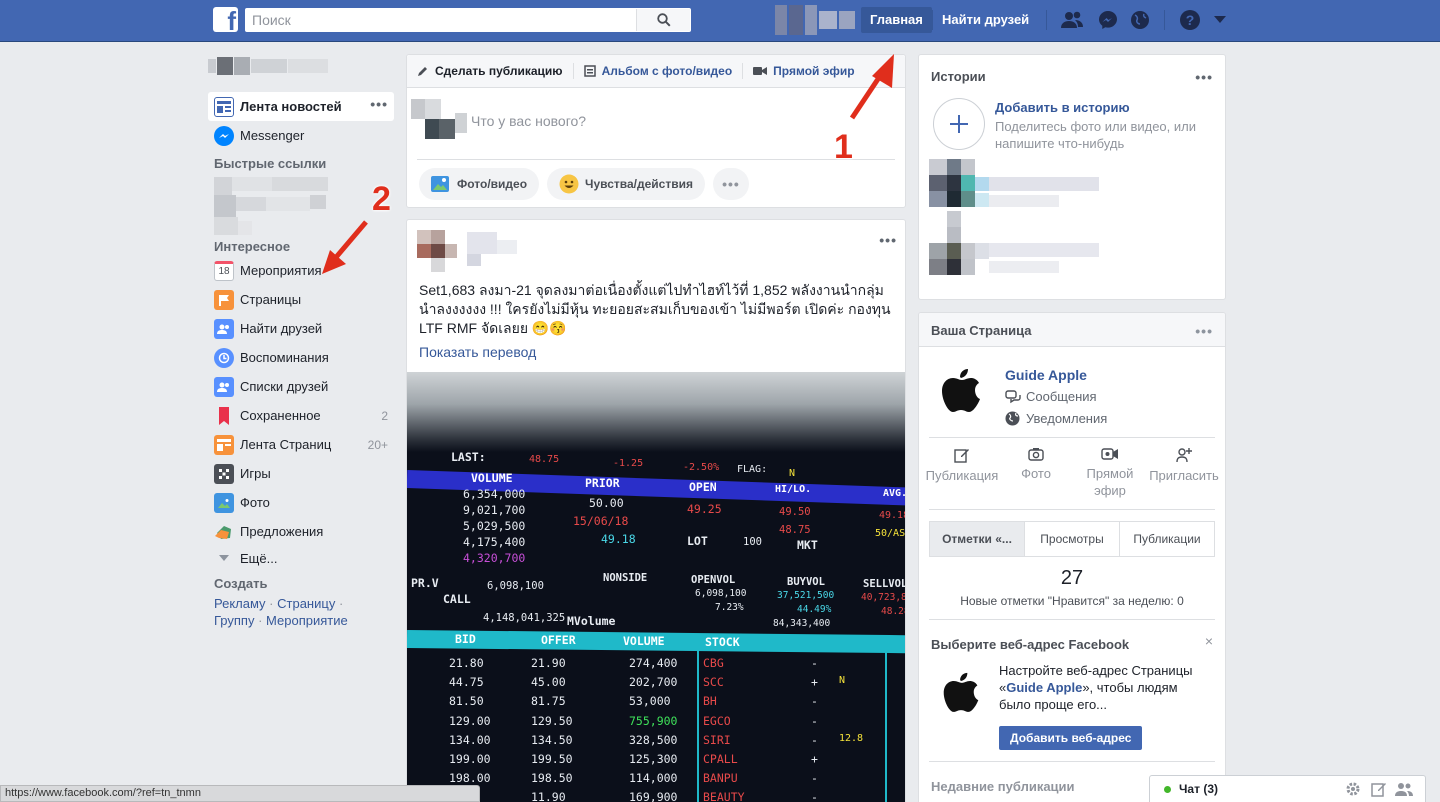 The image size is (1440, 802). I want to click on page-action-live: Прямой эфир, so click(1110, 473).